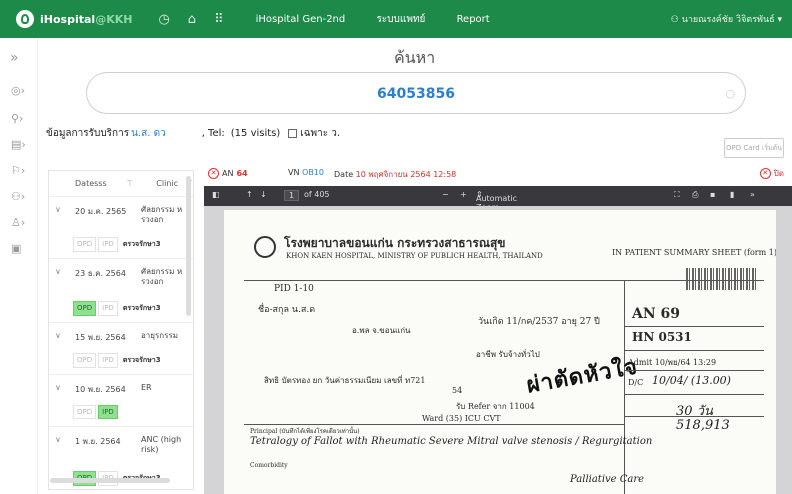 The image size is (792, 494). I want to click on zoom-in-icon: +, so click(463, 194).